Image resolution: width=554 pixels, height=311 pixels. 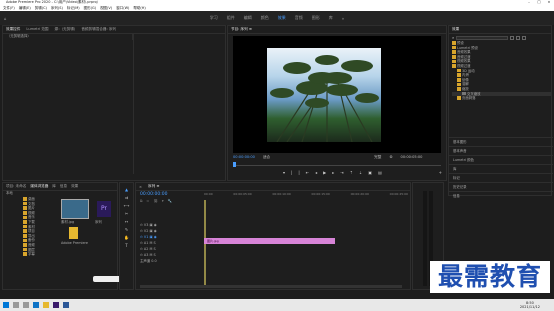 I want to click on accelerated-effects-icon, so click(x=512, y=37).